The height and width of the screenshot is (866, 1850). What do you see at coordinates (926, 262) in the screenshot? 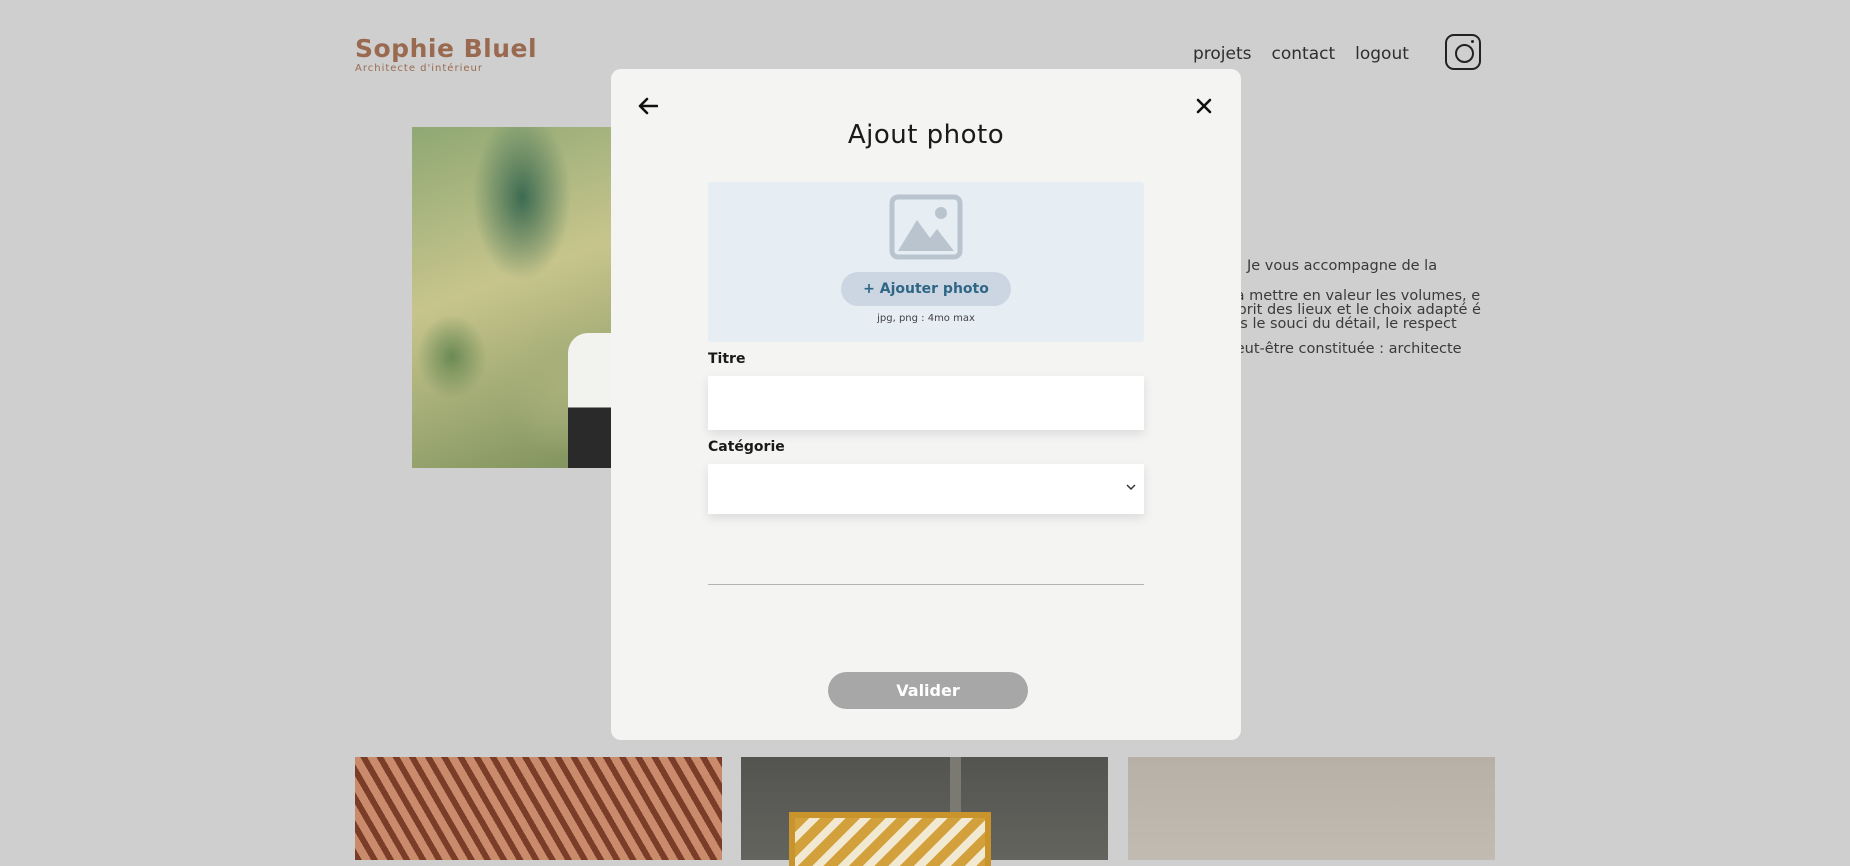
I see `photo-dropzone: + Ajouter photo jpg, png : 4mo max` at bounding box center [926, 262].